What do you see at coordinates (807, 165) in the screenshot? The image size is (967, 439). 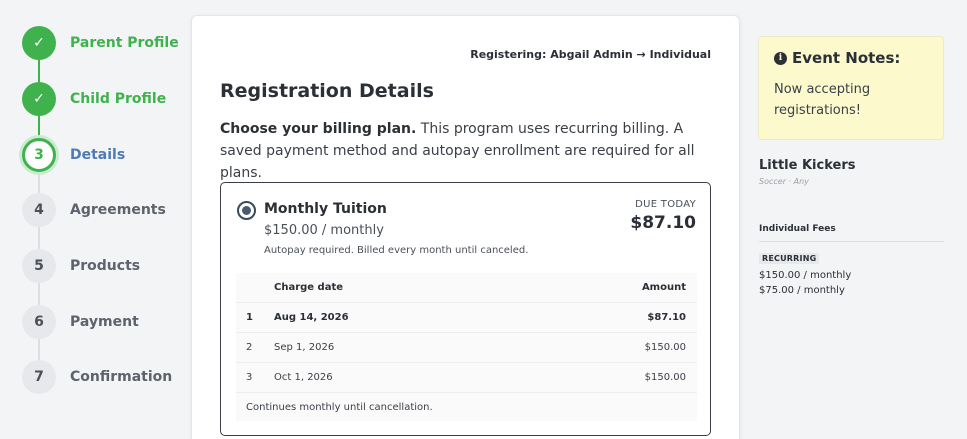 I see `program-name: Little Kickers` at bounding box center [807, 165].